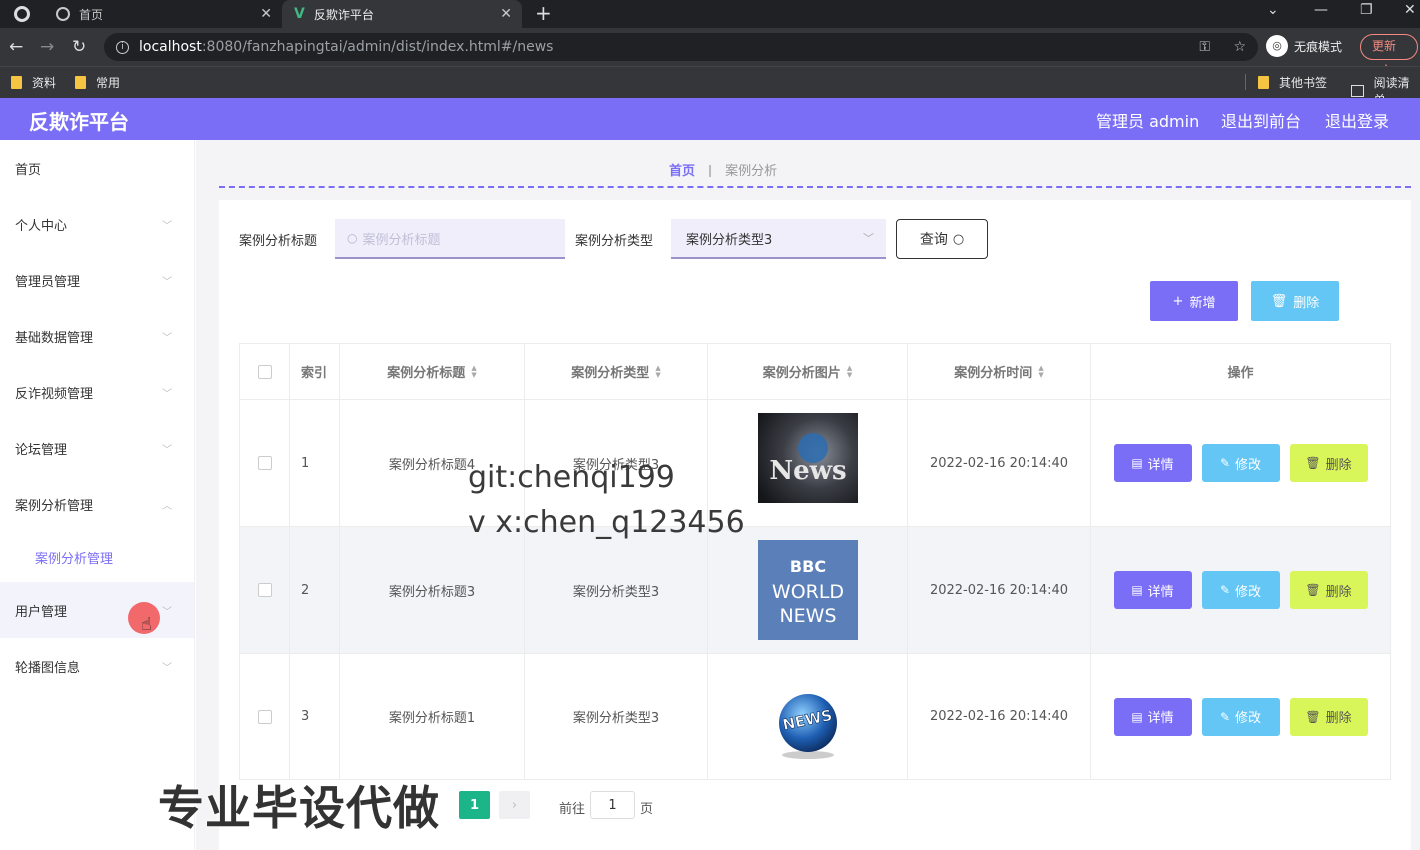 The height and width of the screenshot is (850, 1420). I want to click on minimize-icon: —, so click(1321, 10).